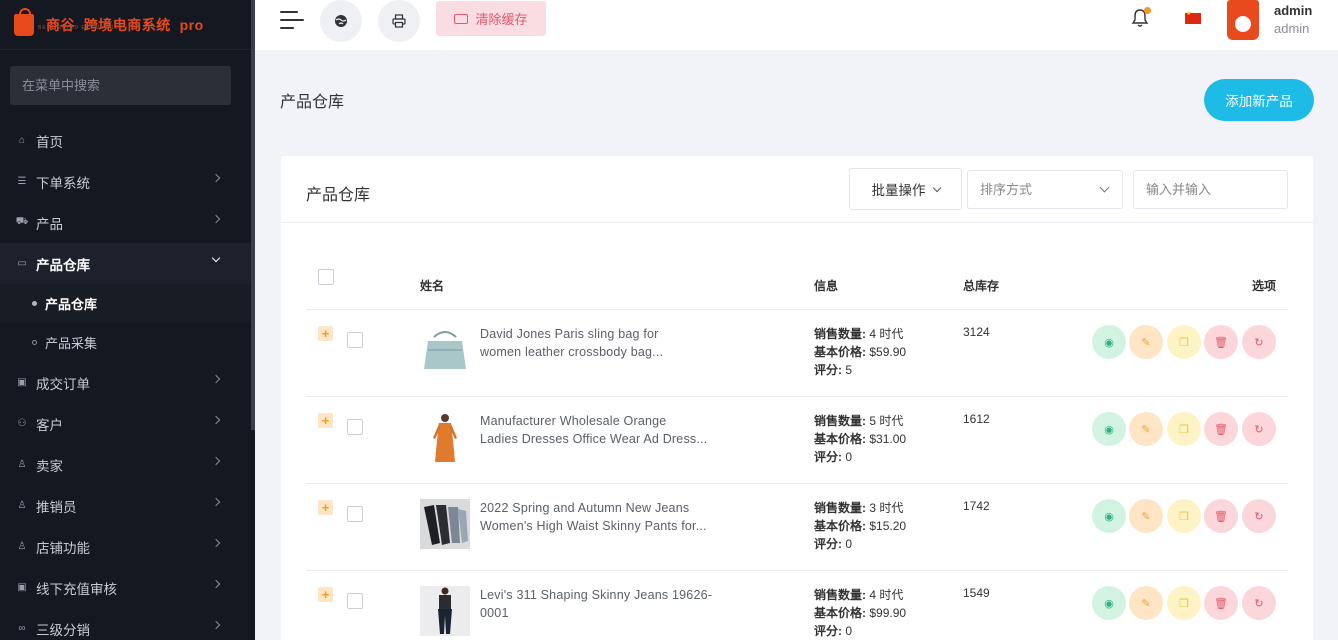 This screenshot has height=640, width=1338. Describe the element at coordinates (1292, 28) in the screenshot. I see `user-role: admin` at that location.